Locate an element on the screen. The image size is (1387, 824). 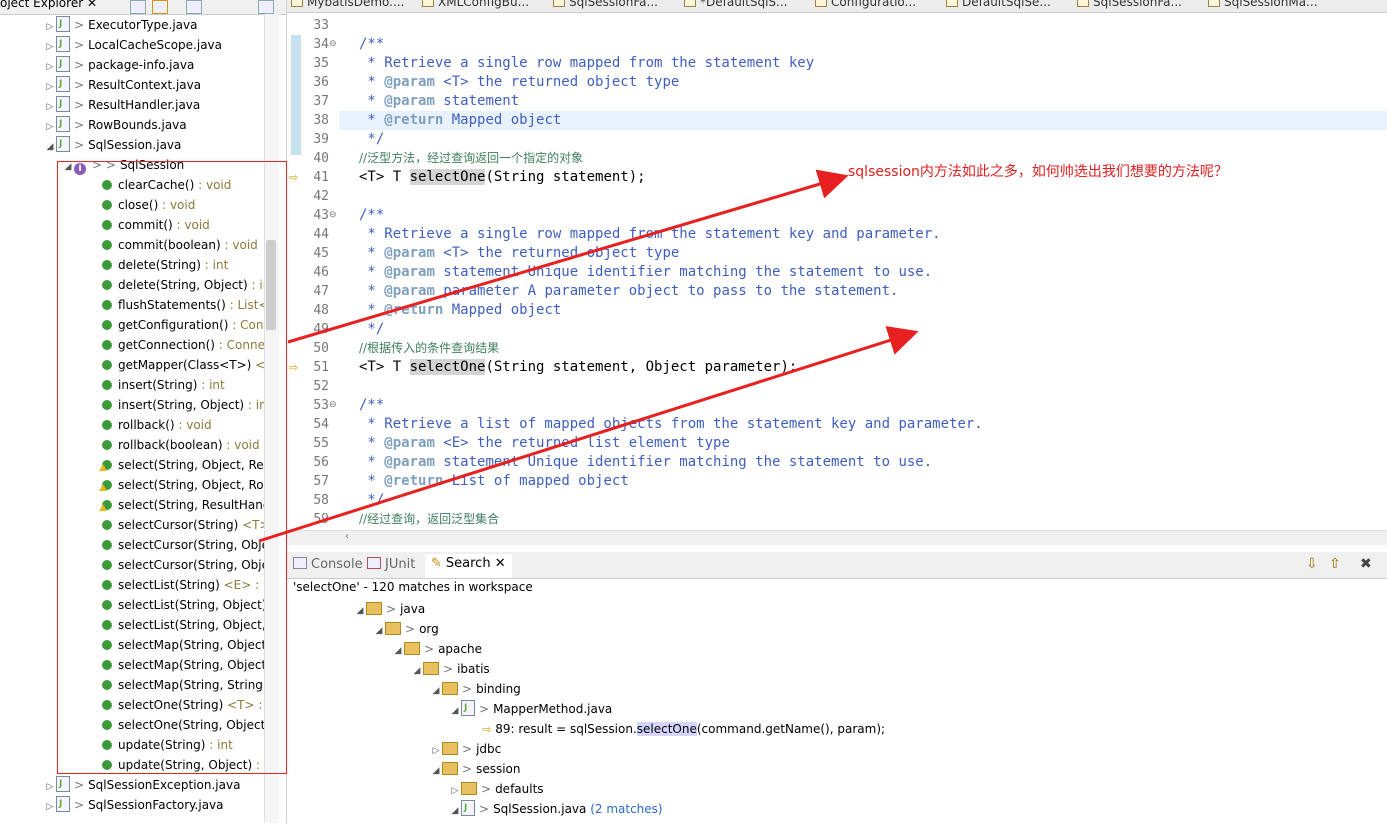
twisty-icon: ▷ is located at coordinates (455, 791).